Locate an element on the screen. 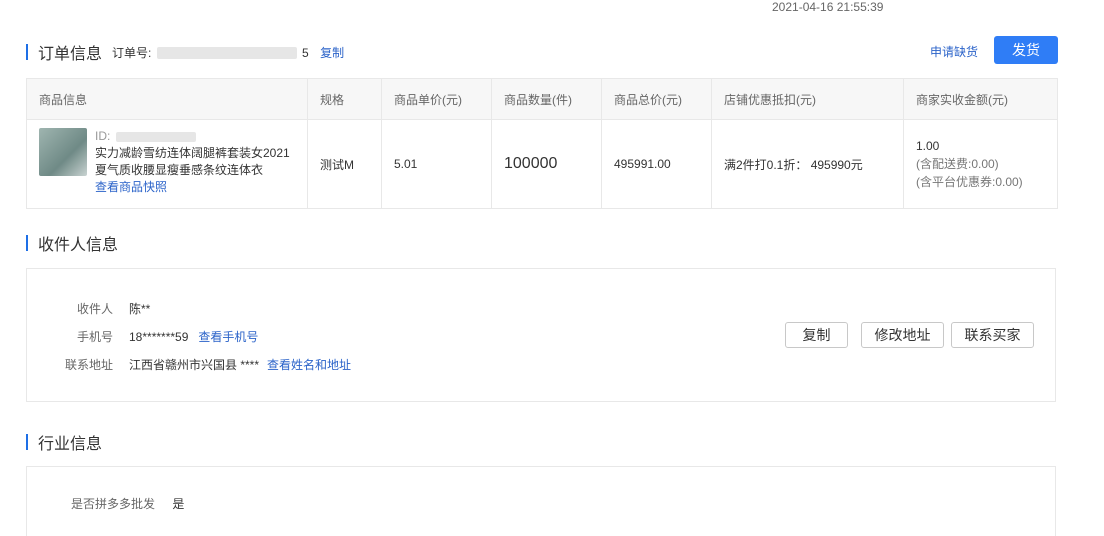 The image size is (1104, 536). header-unit-price: 商品单价(元) is located at coordinates (437, 99).